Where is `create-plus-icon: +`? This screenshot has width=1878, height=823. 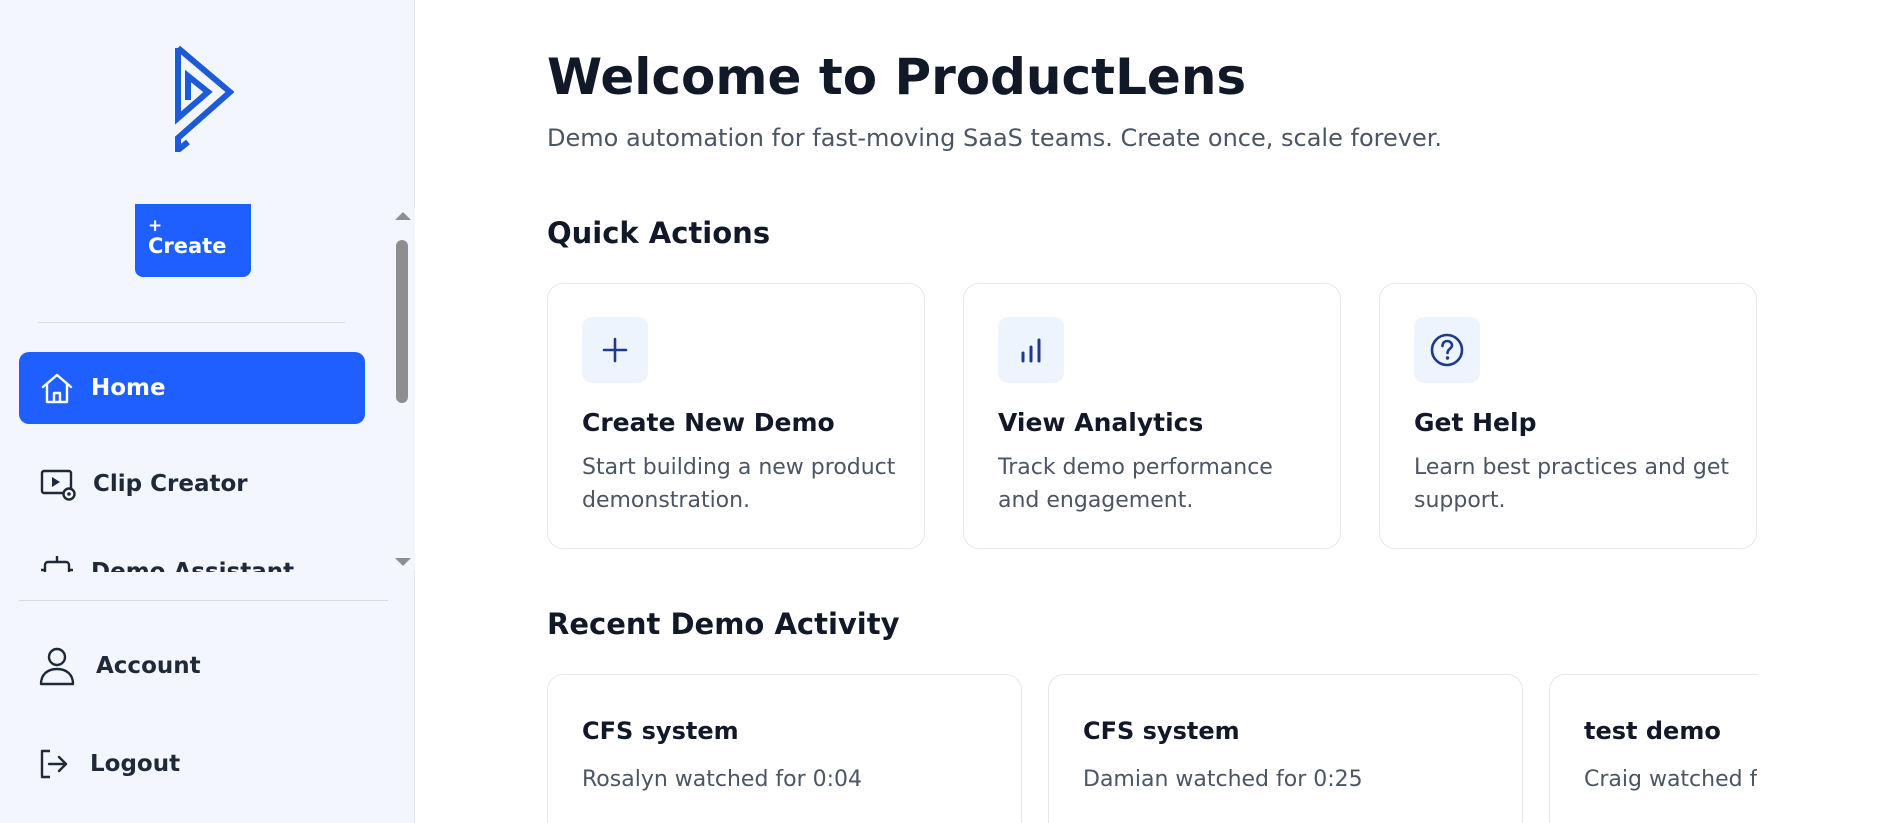
create-plus-icon: + is located at coordinates (155, 225).